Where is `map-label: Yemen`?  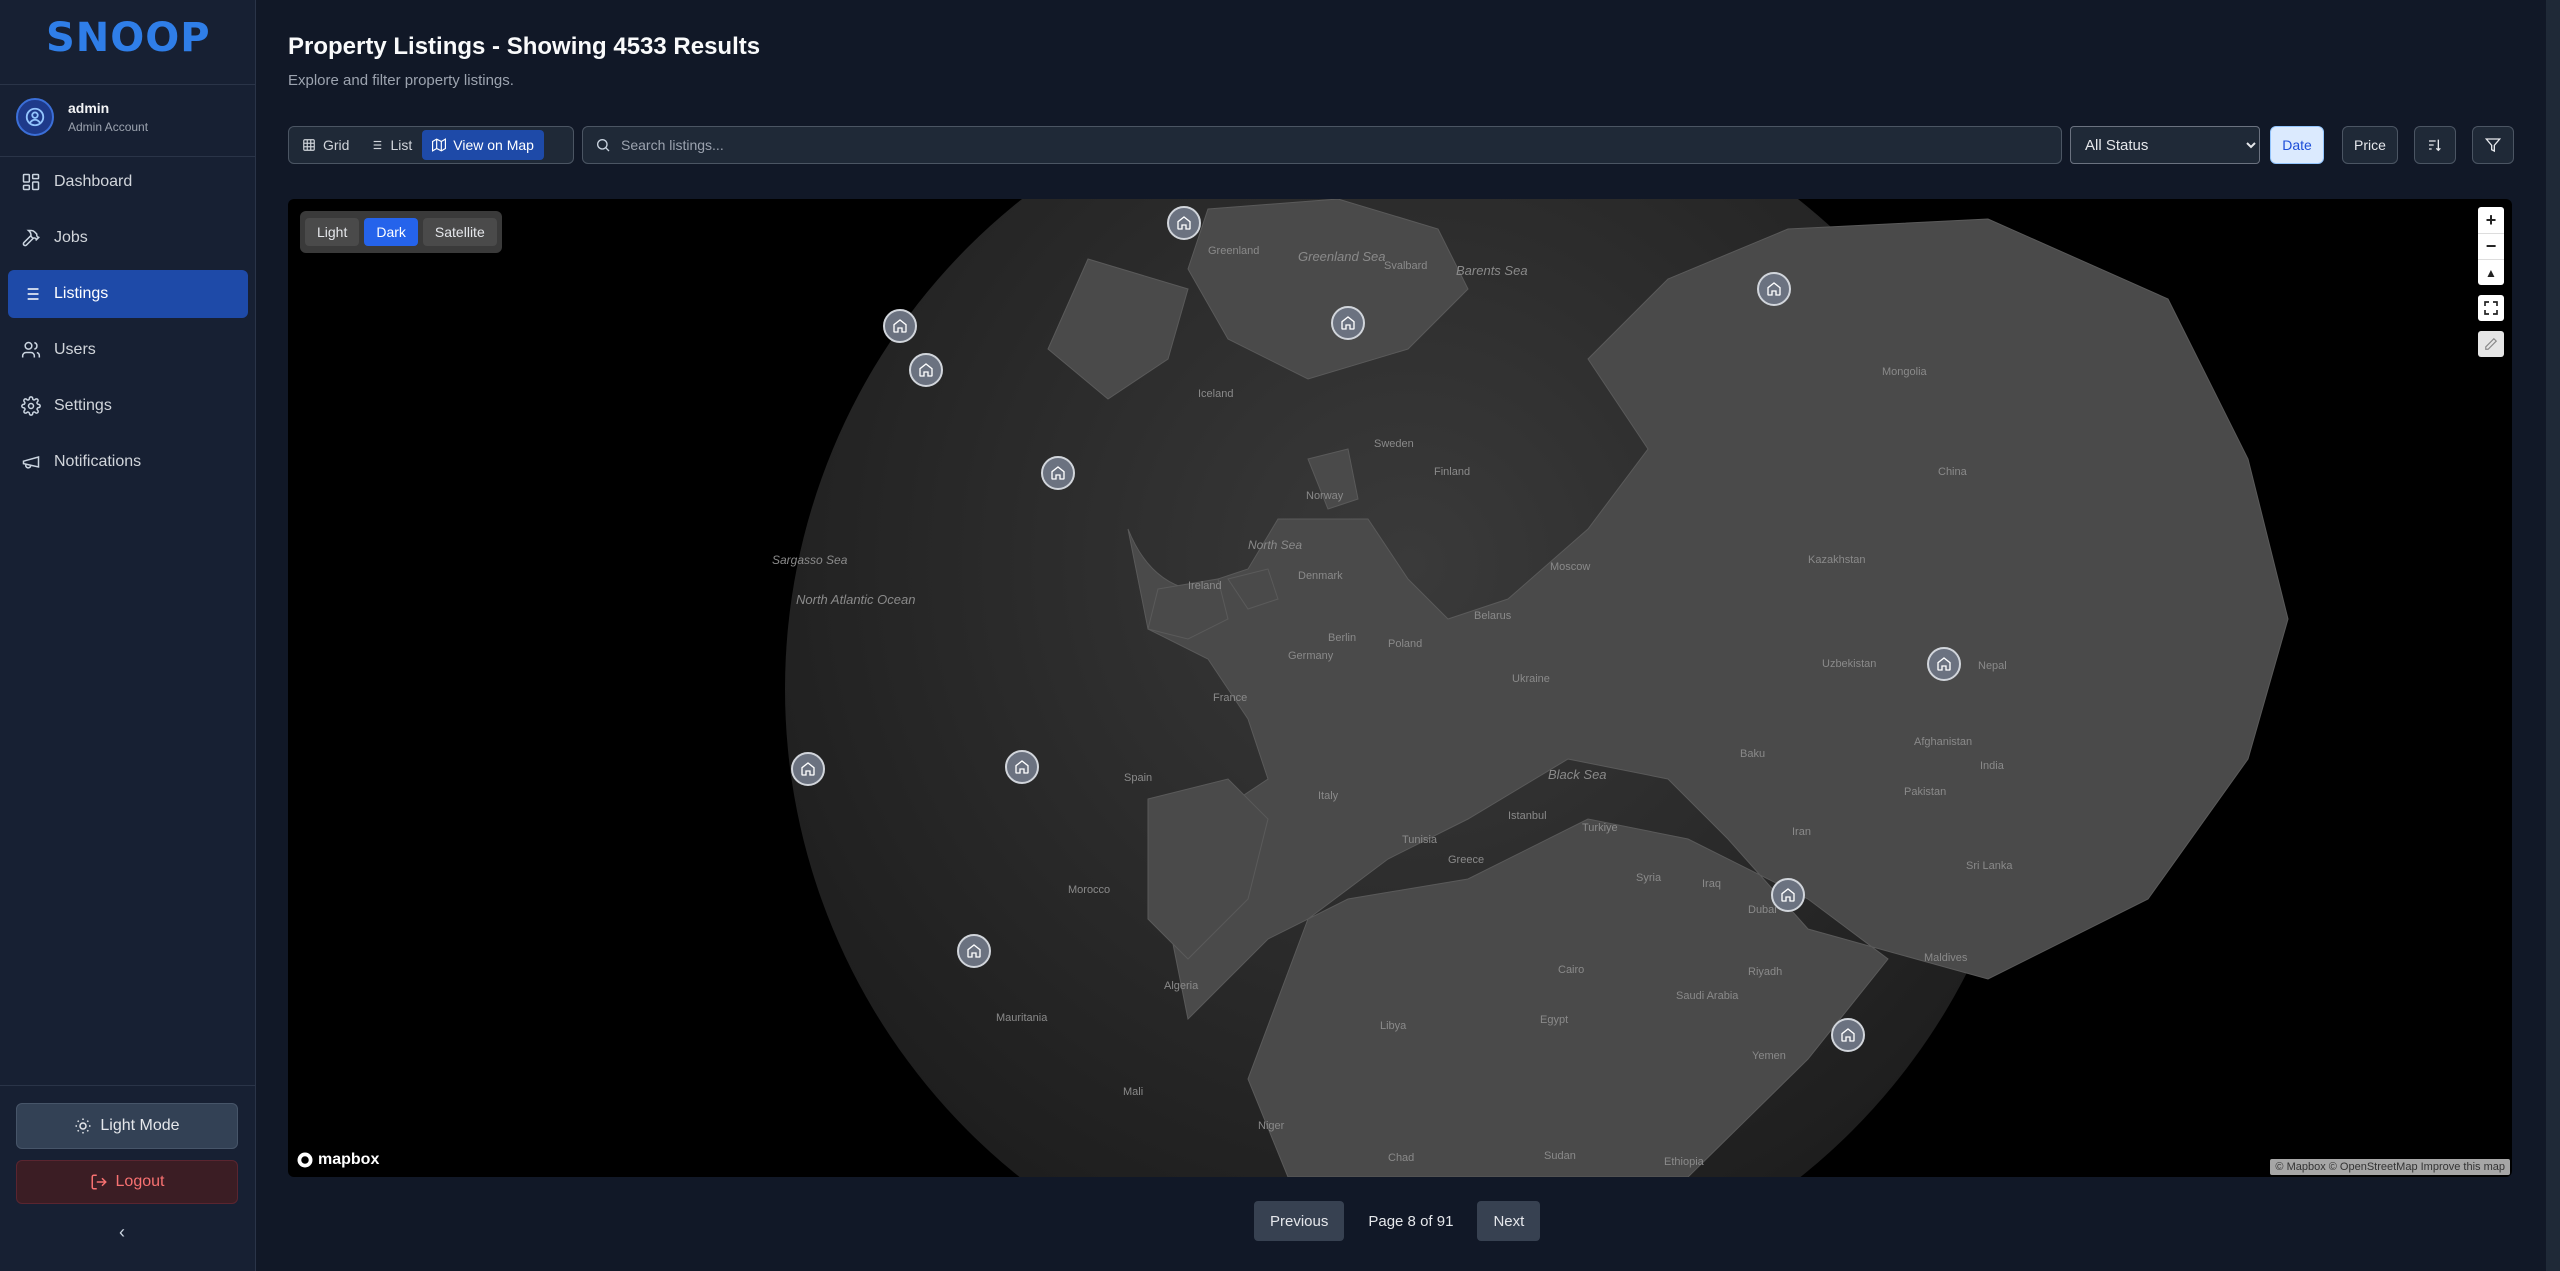
map-label: Yemen is located at coordinates (1769, 1056).